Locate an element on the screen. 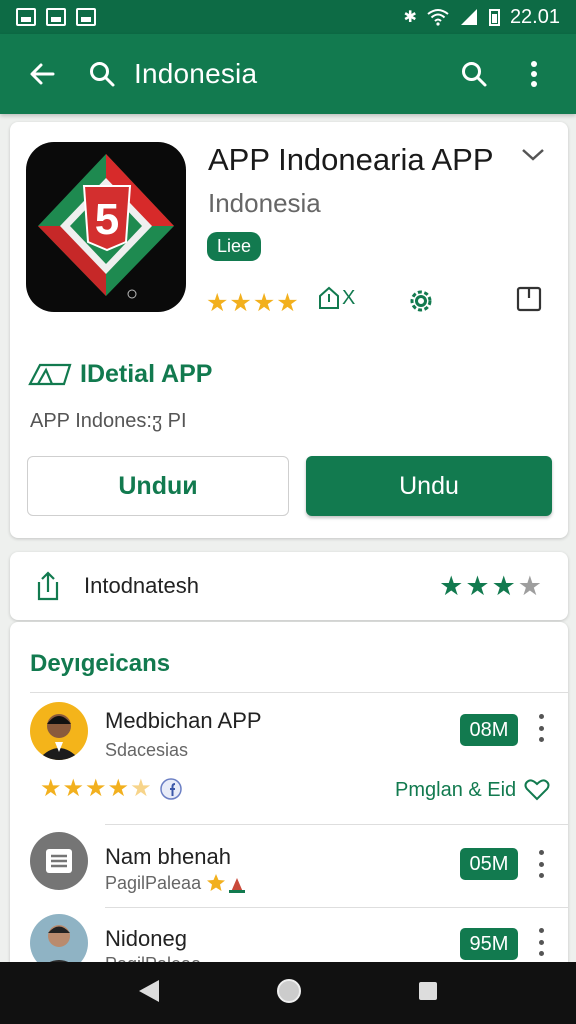 The width and height of the screenshot is (576, 1024). chevron-down-icon is located at coordinates (533, 155).